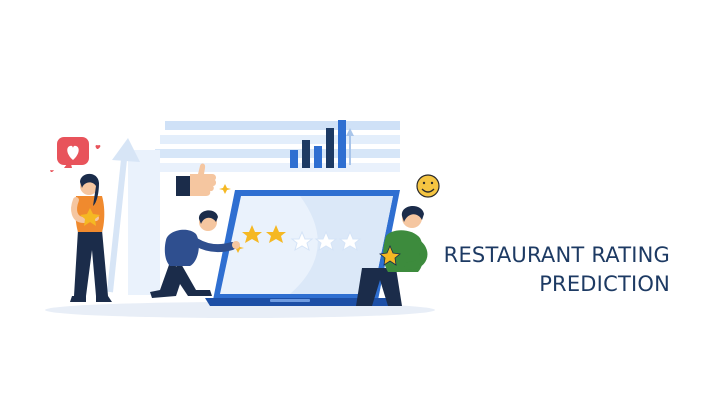  I want to click on woman-figure, so click(91, 237).